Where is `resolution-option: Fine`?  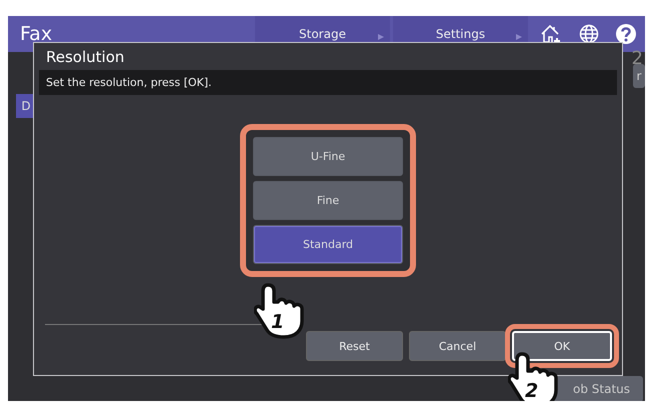 resolution-option: Fine is located at coordinates (328, 200).